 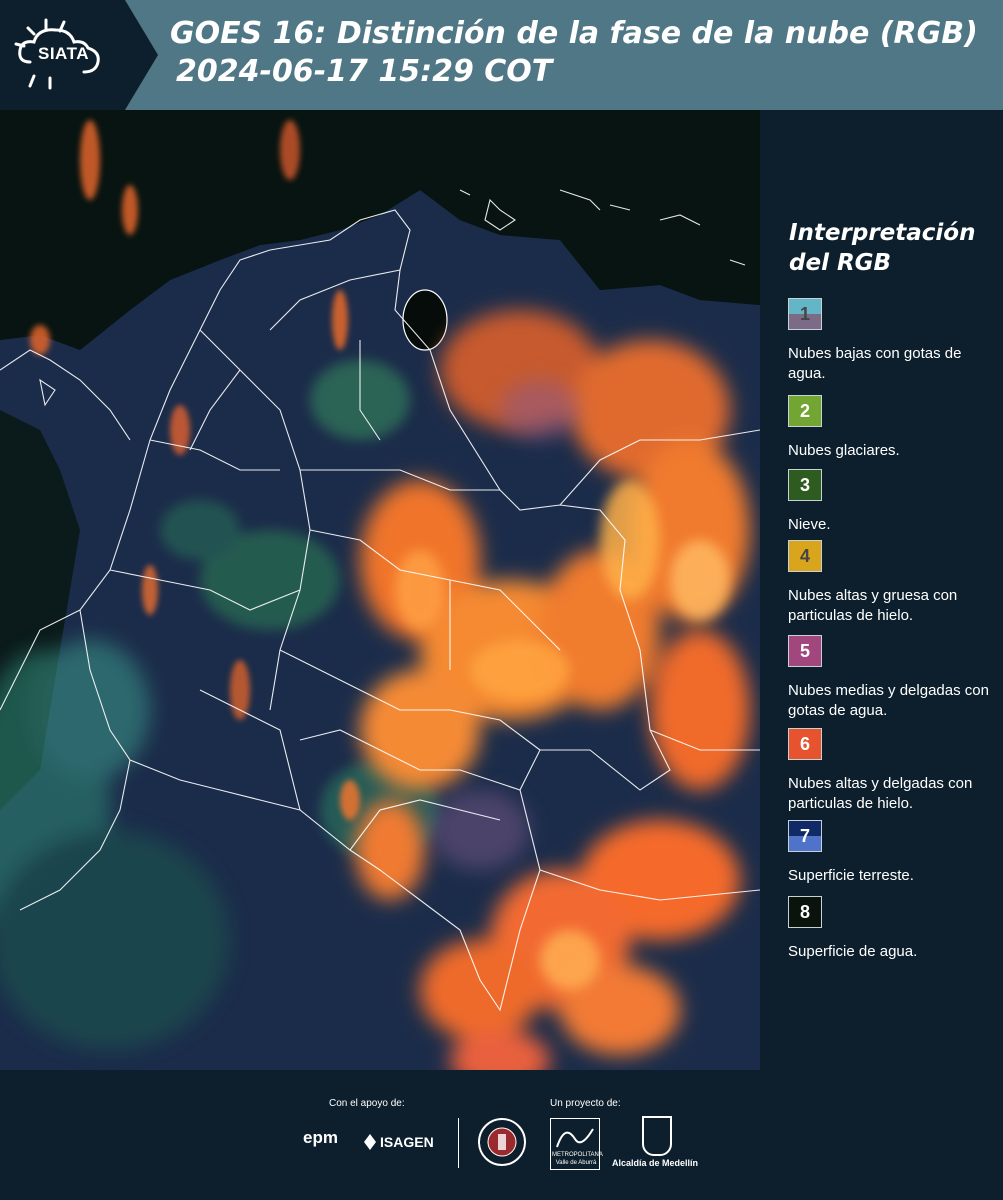 I want to click on legend-number: 2, so click(x=804, y=411).